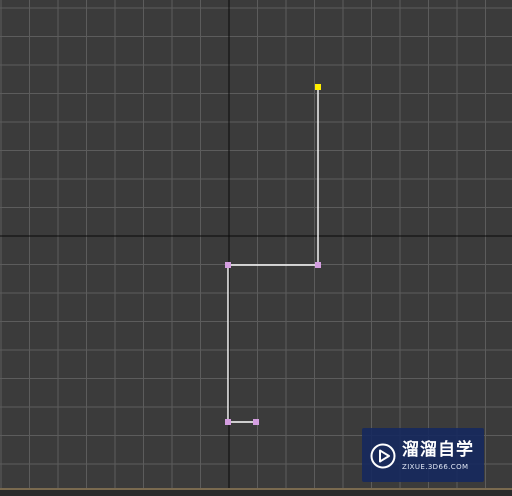 The height and width of the screenshot is (496, 512). What do you see at coordinates (318, 87) in the screenshot?
I see `spline-vertex-first` at bounding box center [318, 87].